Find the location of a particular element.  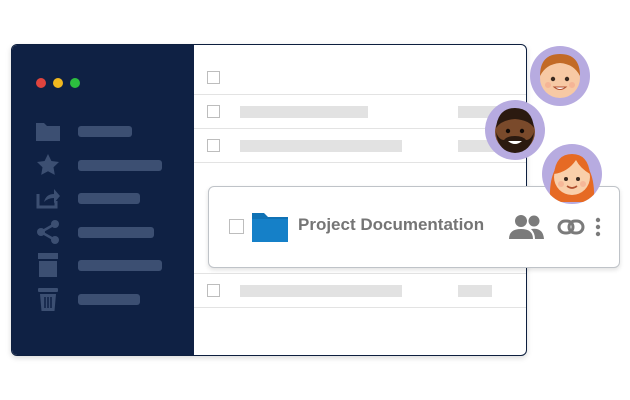

sidebar-item-trash is located at coordinates (87, 299).